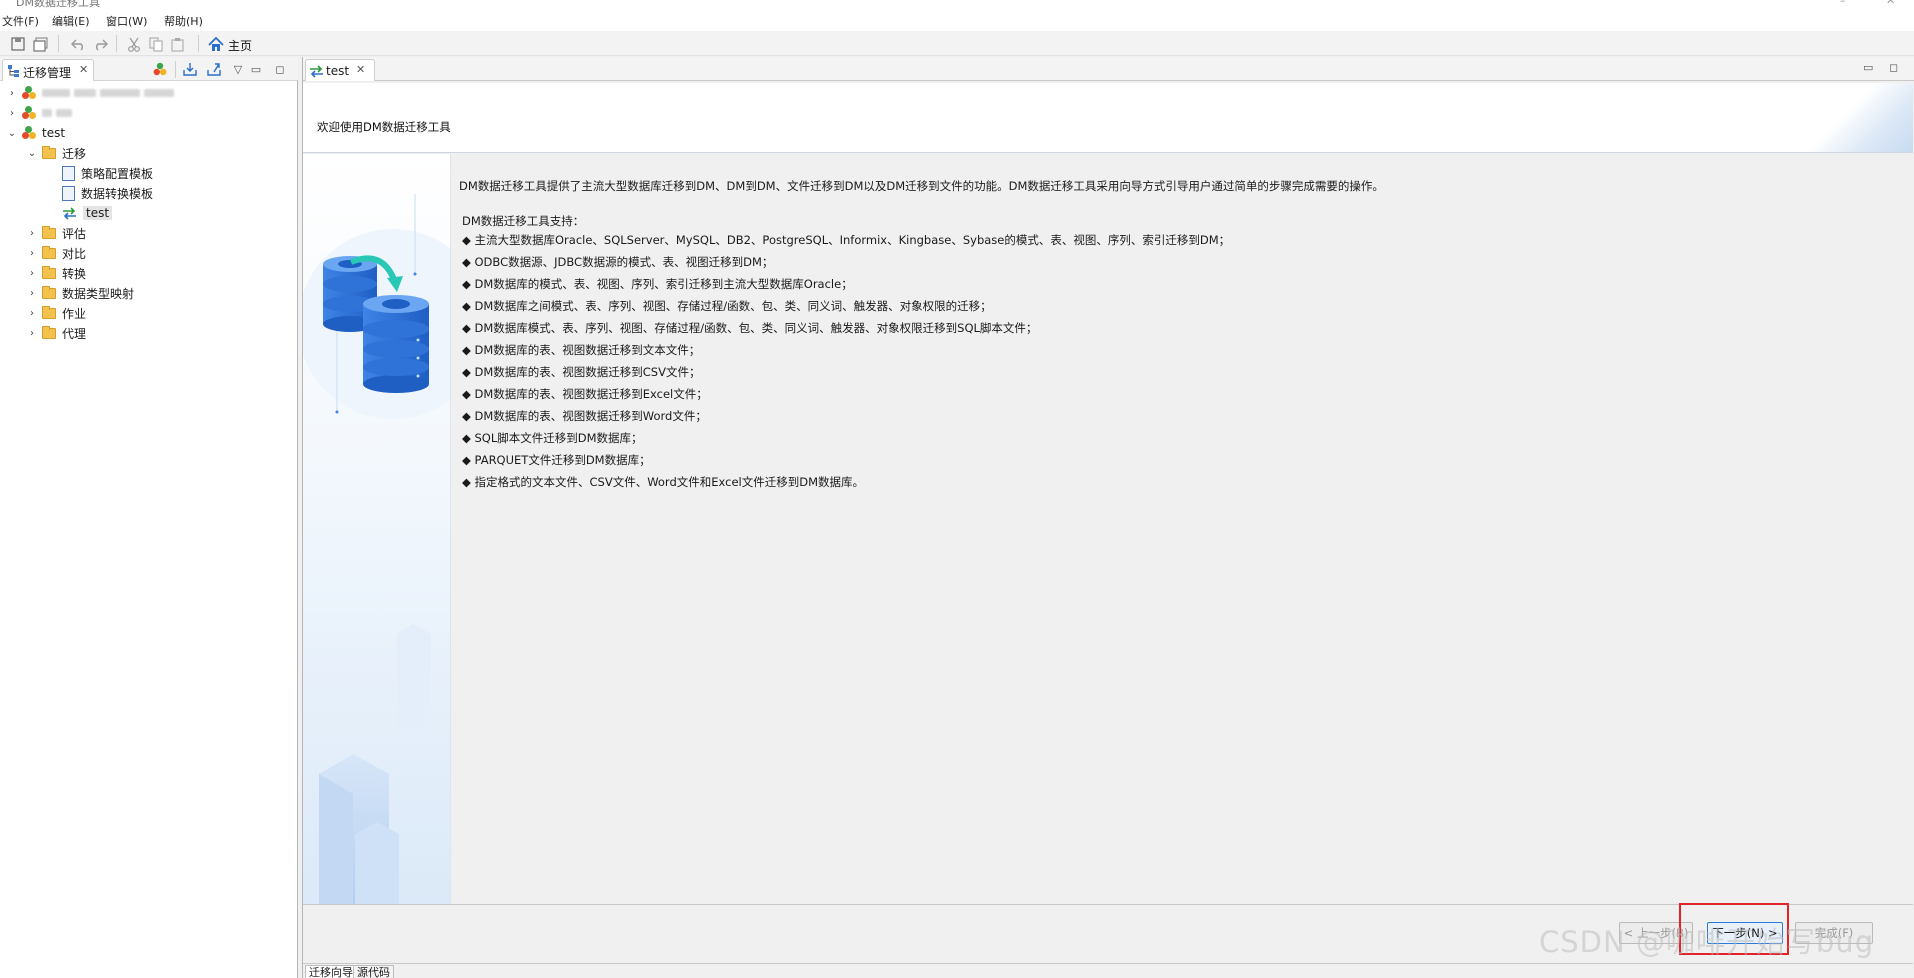 This screenshot has width=1914, height=978. Describe the element at coordinates (957, 5) in the screenshot. I see `window-titlebar: DM数据迁移工具 – ✕` at that location.